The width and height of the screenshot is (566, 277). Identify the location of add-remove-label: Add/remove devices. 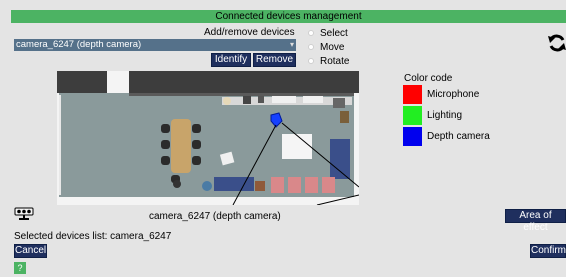
(249, 32).